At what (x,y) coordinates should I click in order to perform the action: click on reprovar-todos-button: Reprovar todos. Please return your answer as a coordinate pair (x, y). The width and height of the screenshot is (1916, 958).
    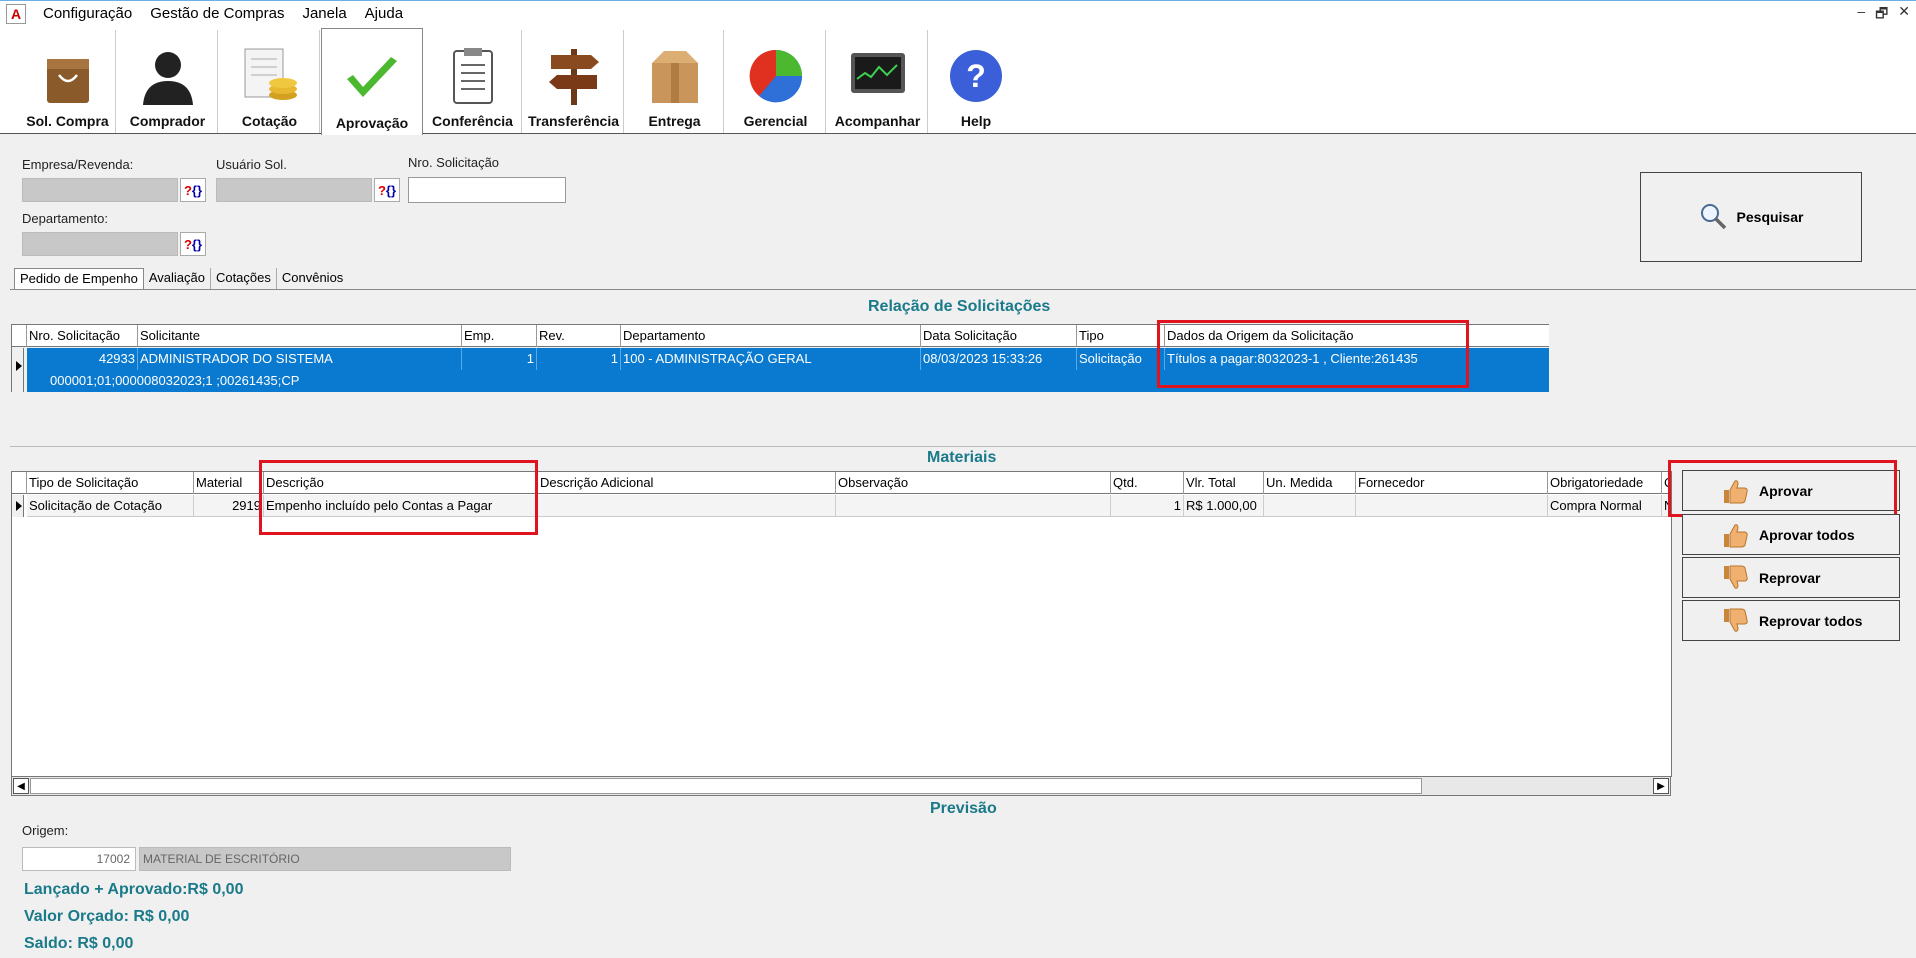
    Looking at the image, I should click on (1791, 620).